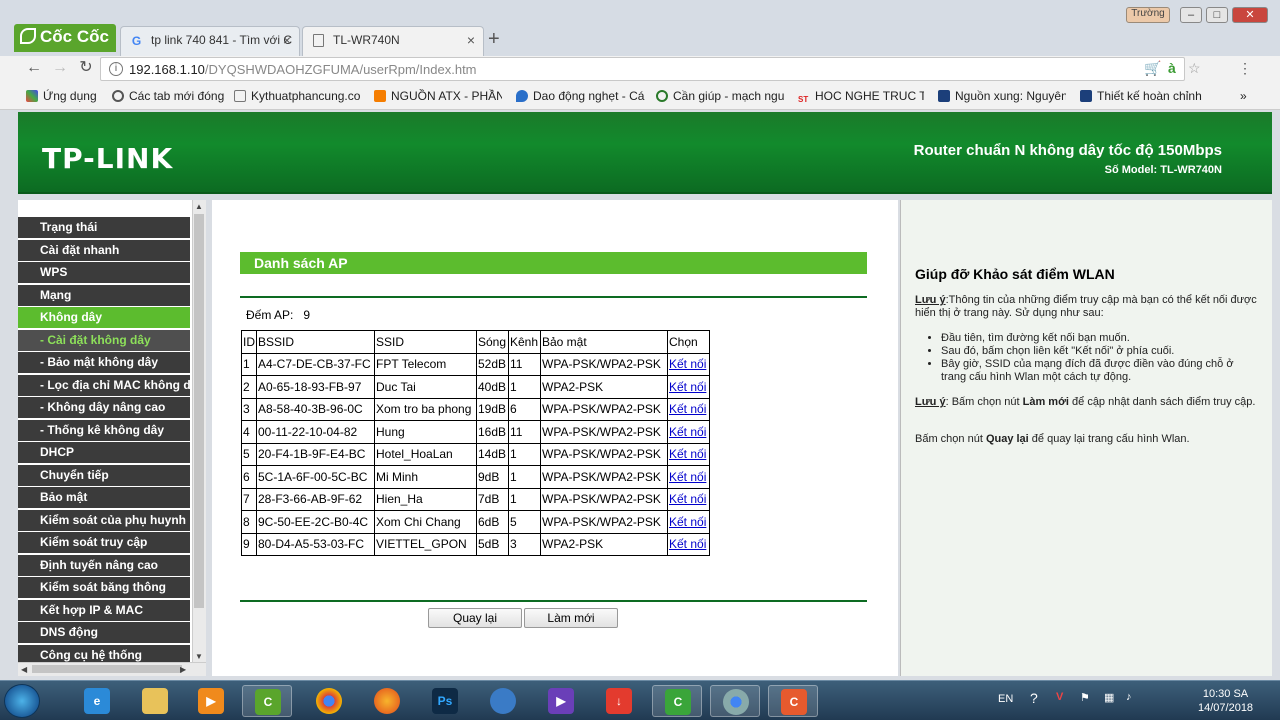 The image size is (1280, 720). Describe the element at coordinates (104, 362) in the screenshot. I see `menu-item: - Bảo mật không dây` at that location.